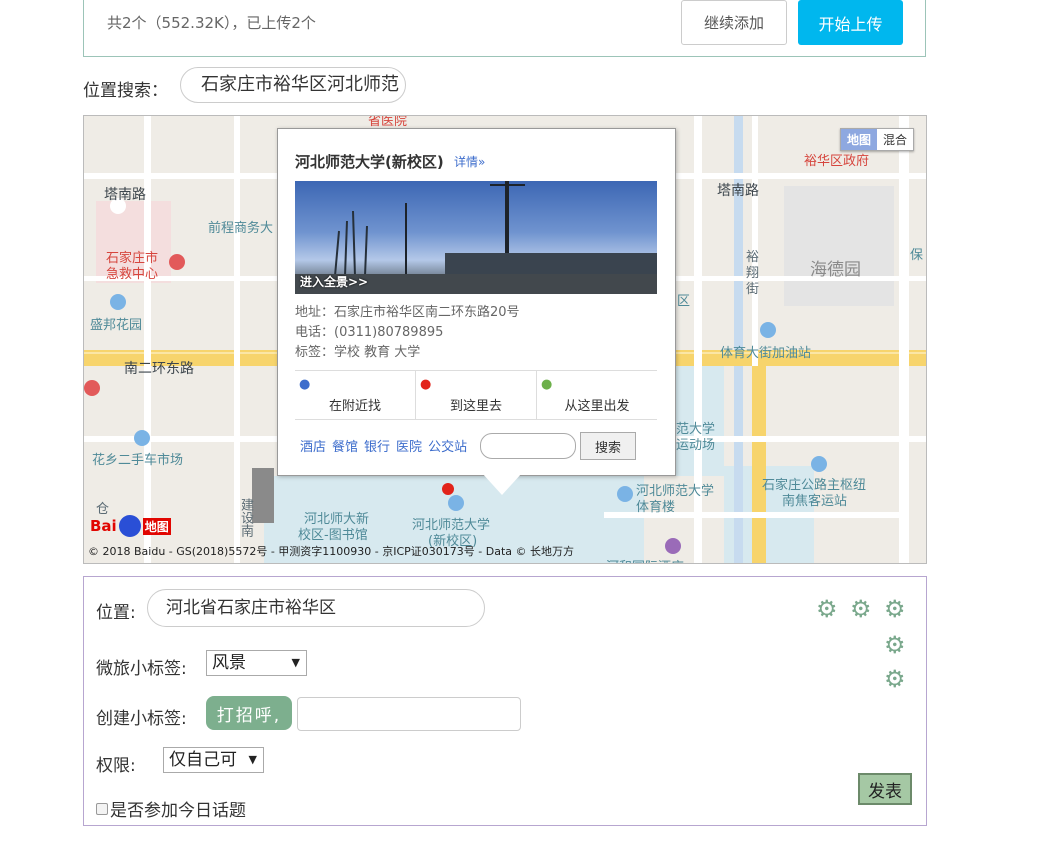  Describe the element at coordinates (102, 808) in the screenshot. I see `topic-checkbox` at that location.